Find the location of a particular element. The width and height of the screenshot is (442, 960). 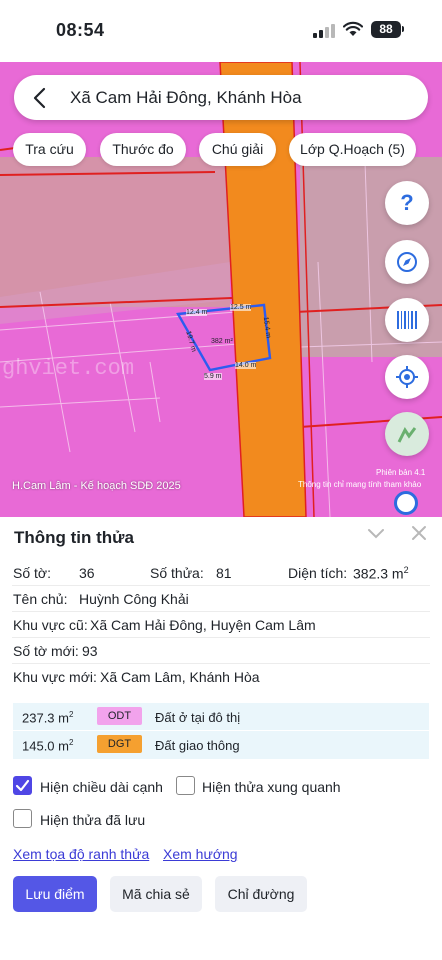

land-use-area: 145.0 m2 is located at coordinates (48, 746).